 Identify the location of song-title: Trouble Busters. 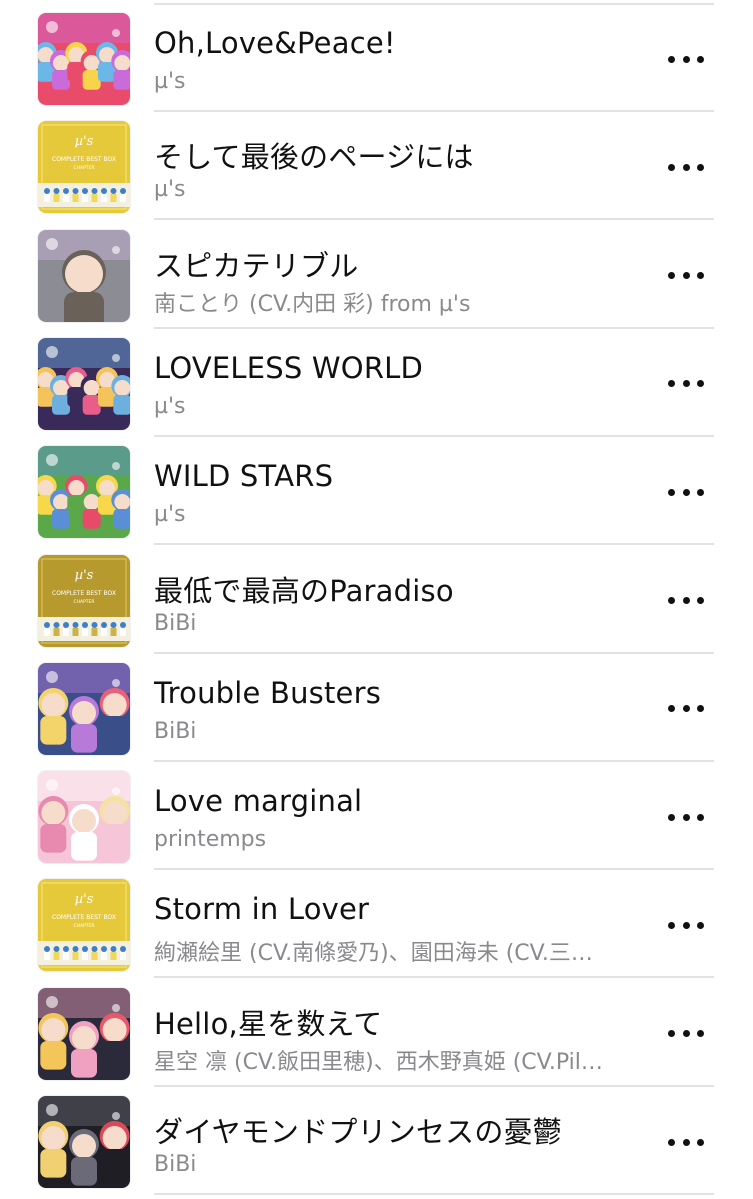
(268, 692).